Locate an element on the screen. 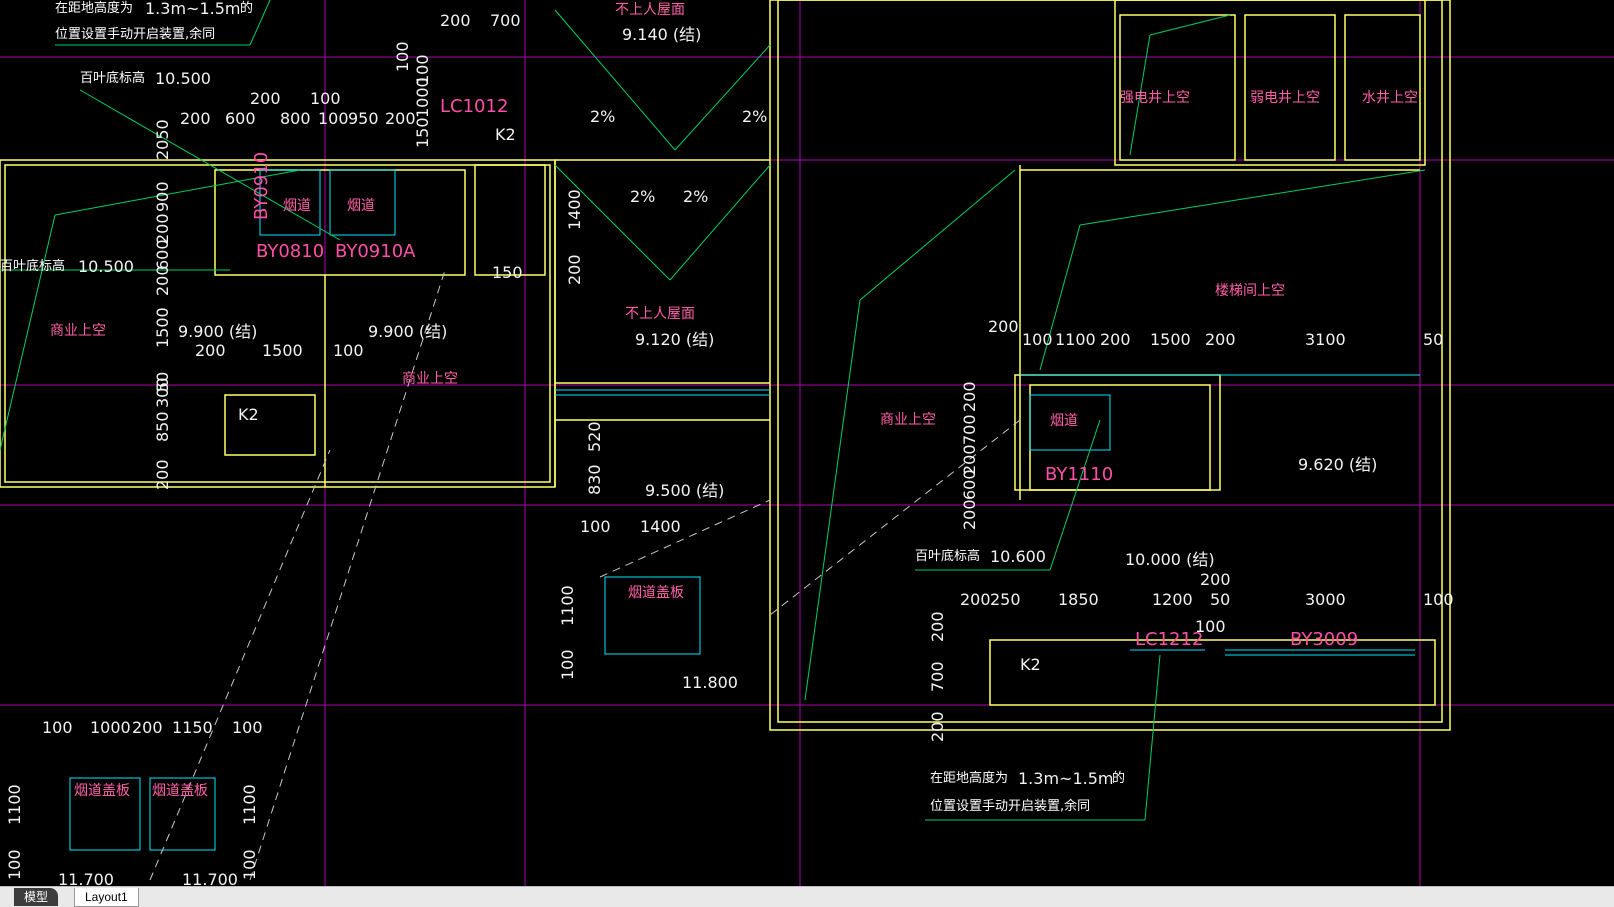 The image size is (1614, 907). slope-2: 2% is located at coordinates (754, 116).